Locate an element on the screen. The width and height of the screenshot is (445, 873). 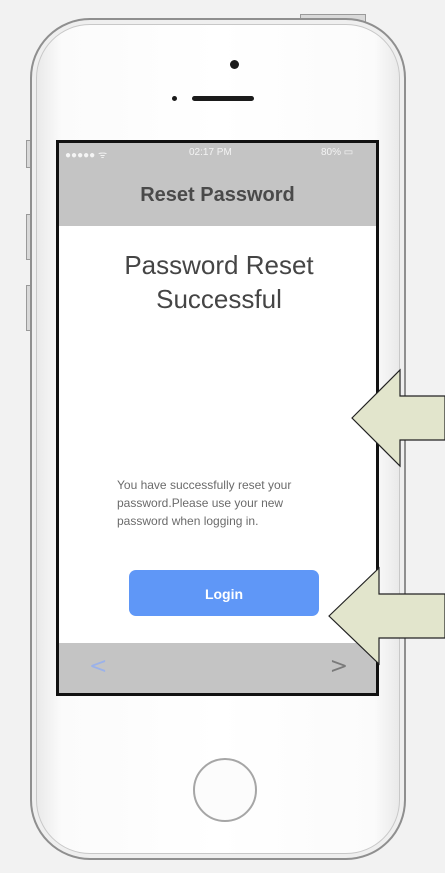
success-message-line3: password when logging in. is located at coordinates (188, 521).